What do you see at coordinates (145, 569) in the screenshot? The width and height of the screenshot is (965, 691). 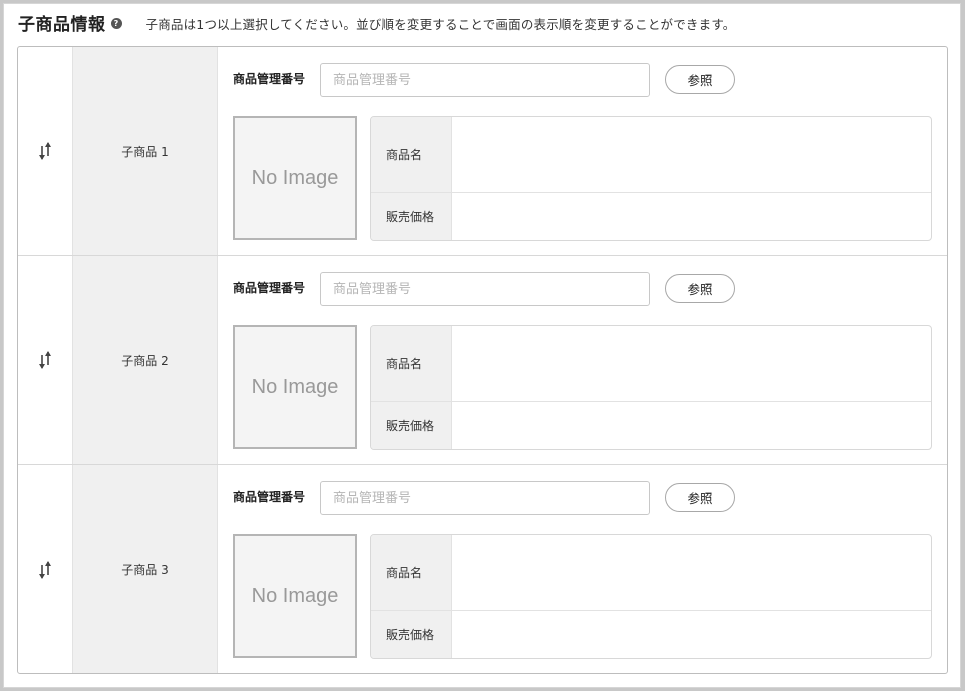 I see `child-product-label: 子商品 3` at bounding box center [145, 569].